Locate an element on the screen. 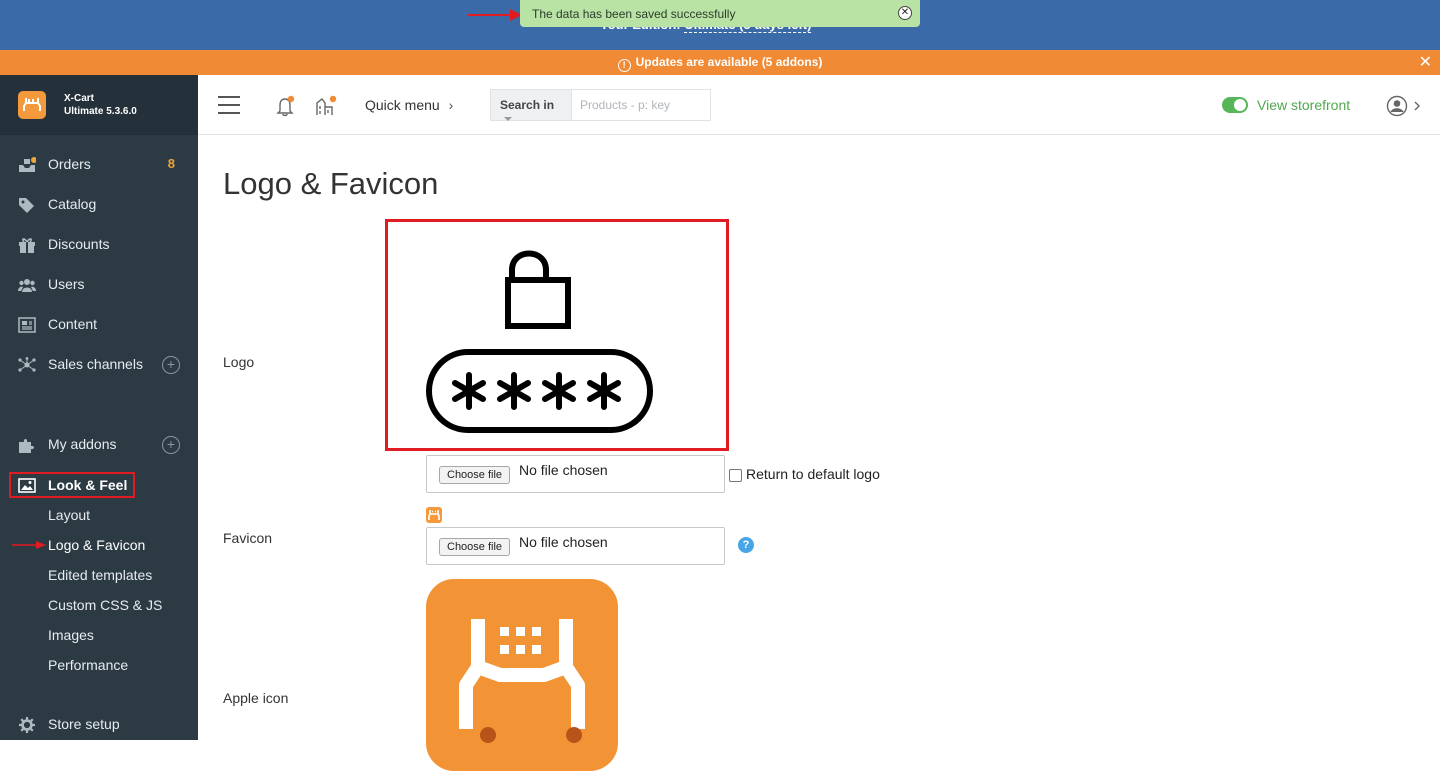  sidebar-item-label: Store setup is located at coordinates (84, 724).